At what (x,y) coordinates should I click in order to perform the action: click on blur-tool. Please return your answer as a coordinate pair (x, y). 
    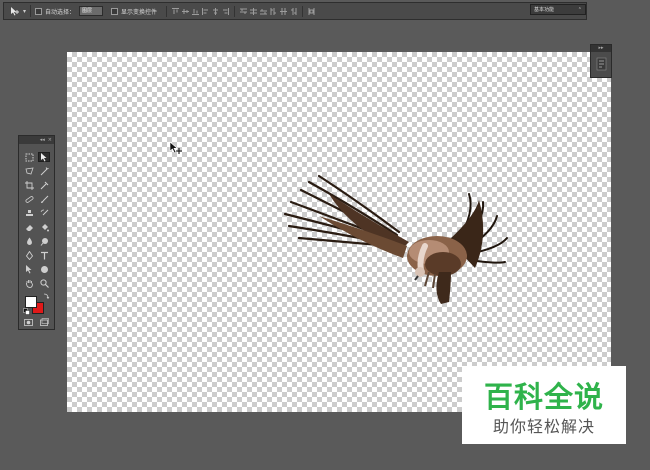
    Looking at the image, I should click on (29, 241).